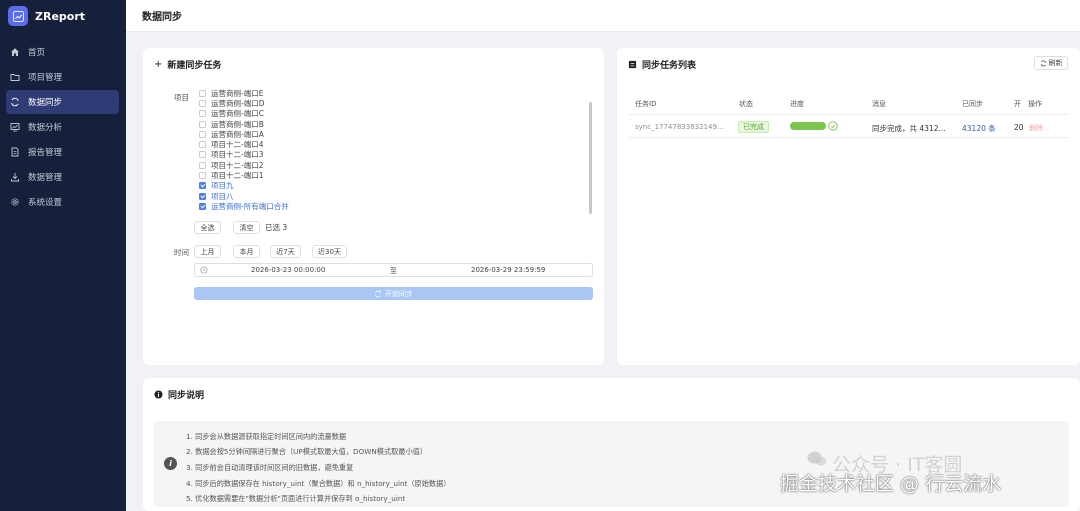 Image resolution: width=1080 pixels, height=511 pixels. I want to click on project-list-scrollbar, so click(590, 158).